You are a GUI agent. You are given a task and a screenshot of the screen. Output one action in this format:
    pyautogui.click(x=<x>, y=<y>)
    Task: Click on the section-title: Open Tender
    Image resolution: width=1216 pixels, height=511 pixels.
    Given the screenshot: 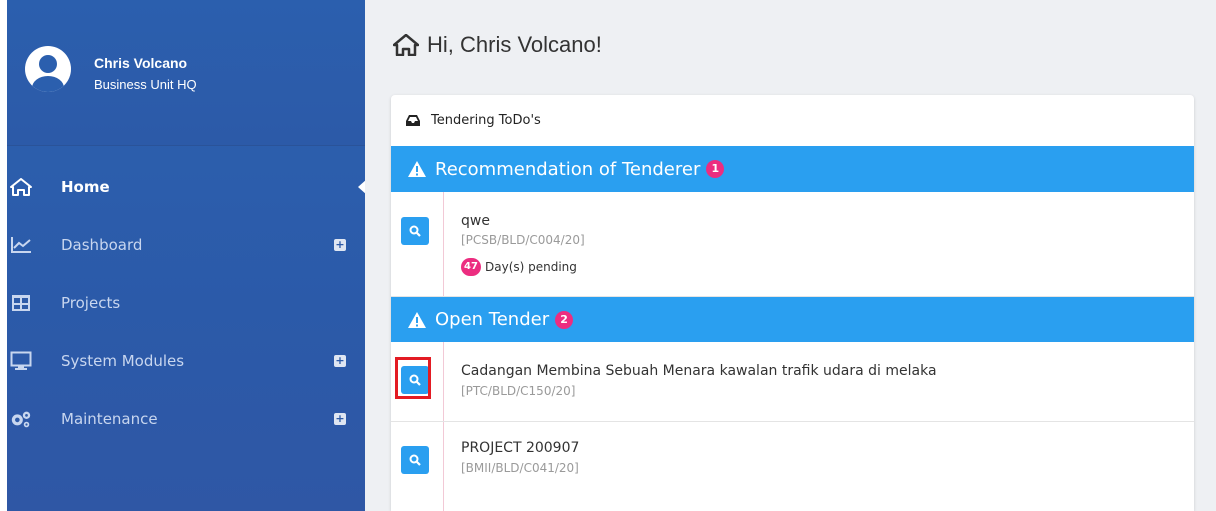 What is the action you would take?
    pyautogui.click(x=492, y=319)
    